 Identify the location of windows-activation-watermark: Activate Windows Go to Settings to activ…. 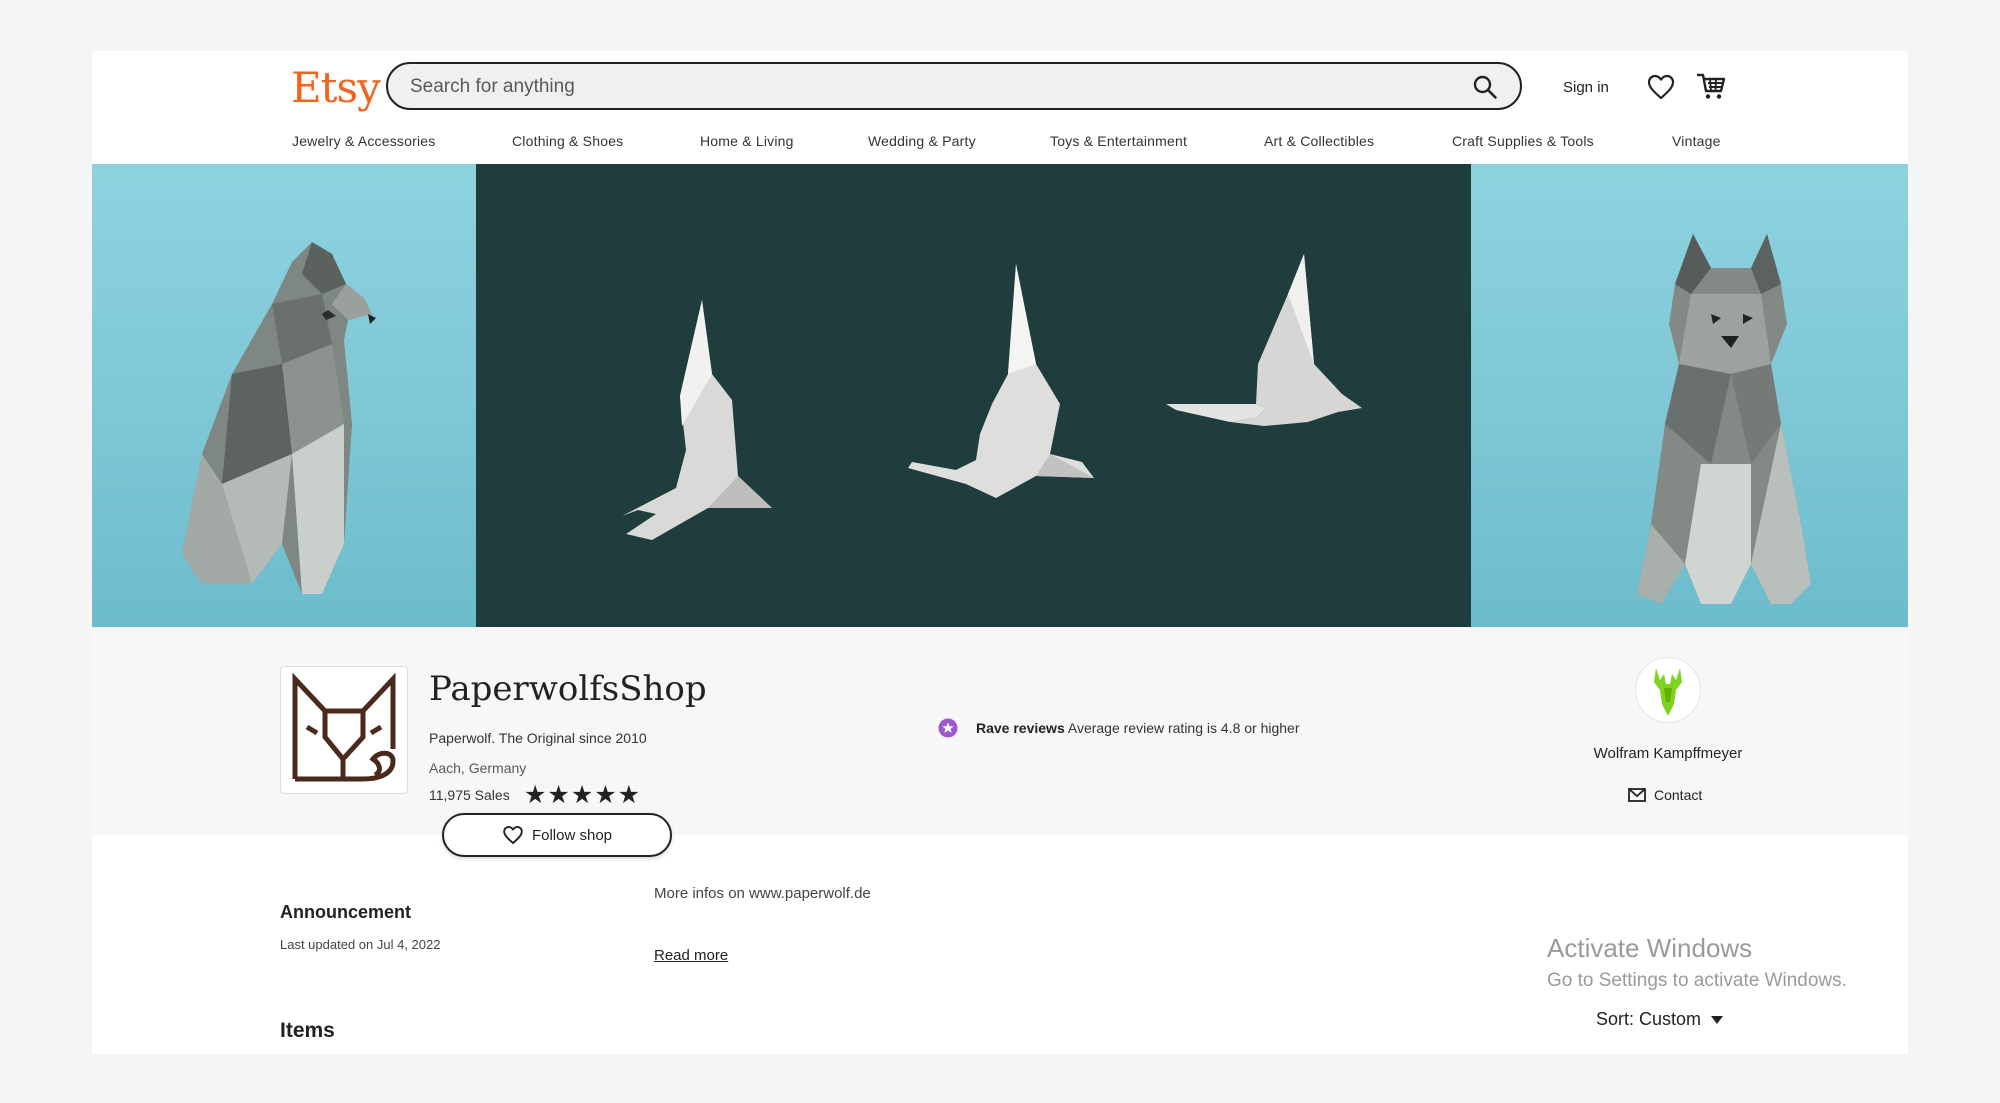
(1697, 962).